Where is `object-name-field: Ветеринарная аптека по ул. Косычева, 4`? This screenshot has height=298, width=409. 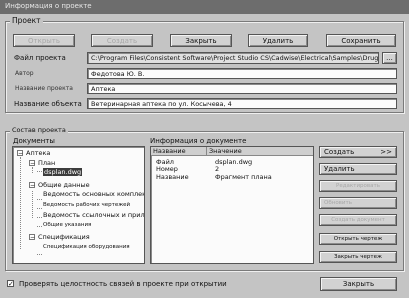 object-name-field: Ветеринарная аптека по ул. Косычева, 4 is located at coordinates (242, 103).